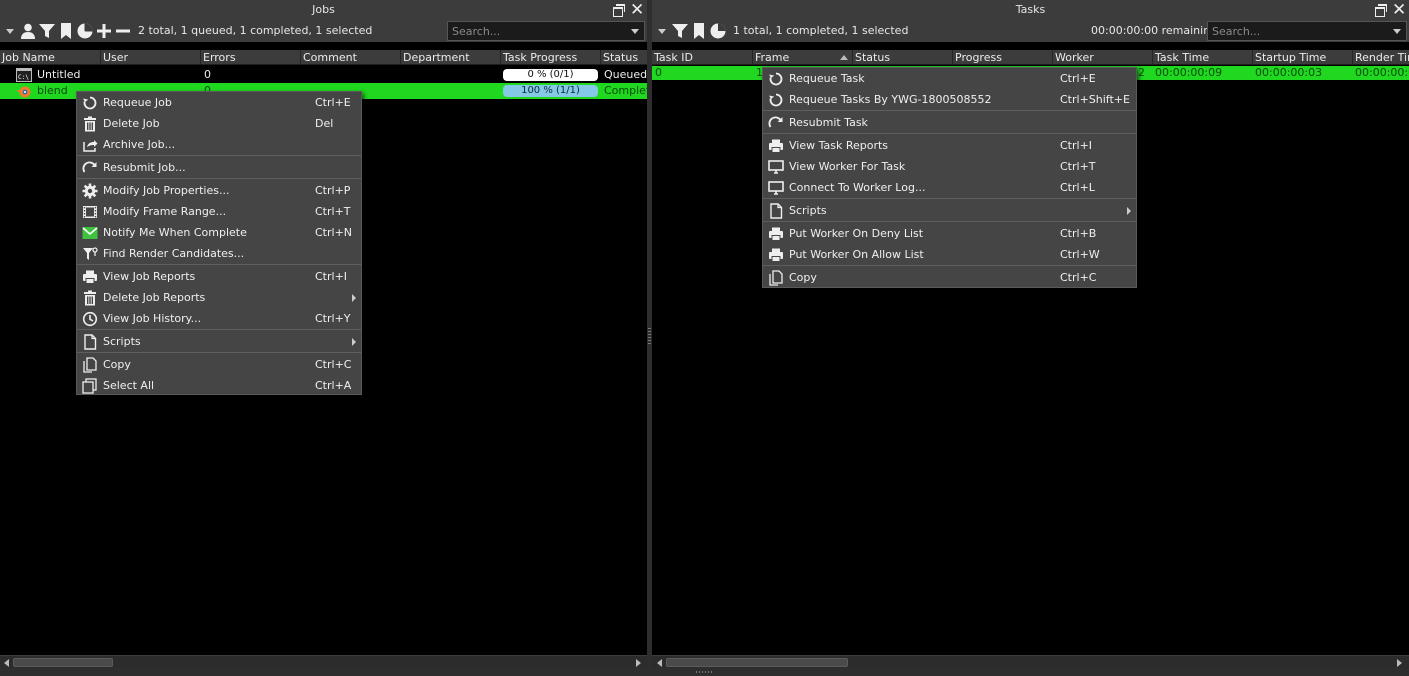 The height and width of the screenshot is (676, 1409). What do you see at coordinates (1380, 57) in the screenshot?
I see `col-render-time: Render Time` at bounding box center [1380, 57].